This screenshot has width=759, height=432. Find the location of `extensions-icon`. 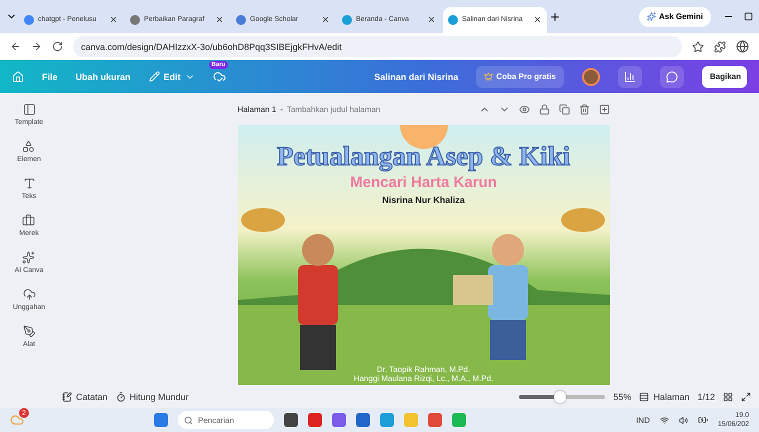

extensions-icon is located at coordinates (720, 46).